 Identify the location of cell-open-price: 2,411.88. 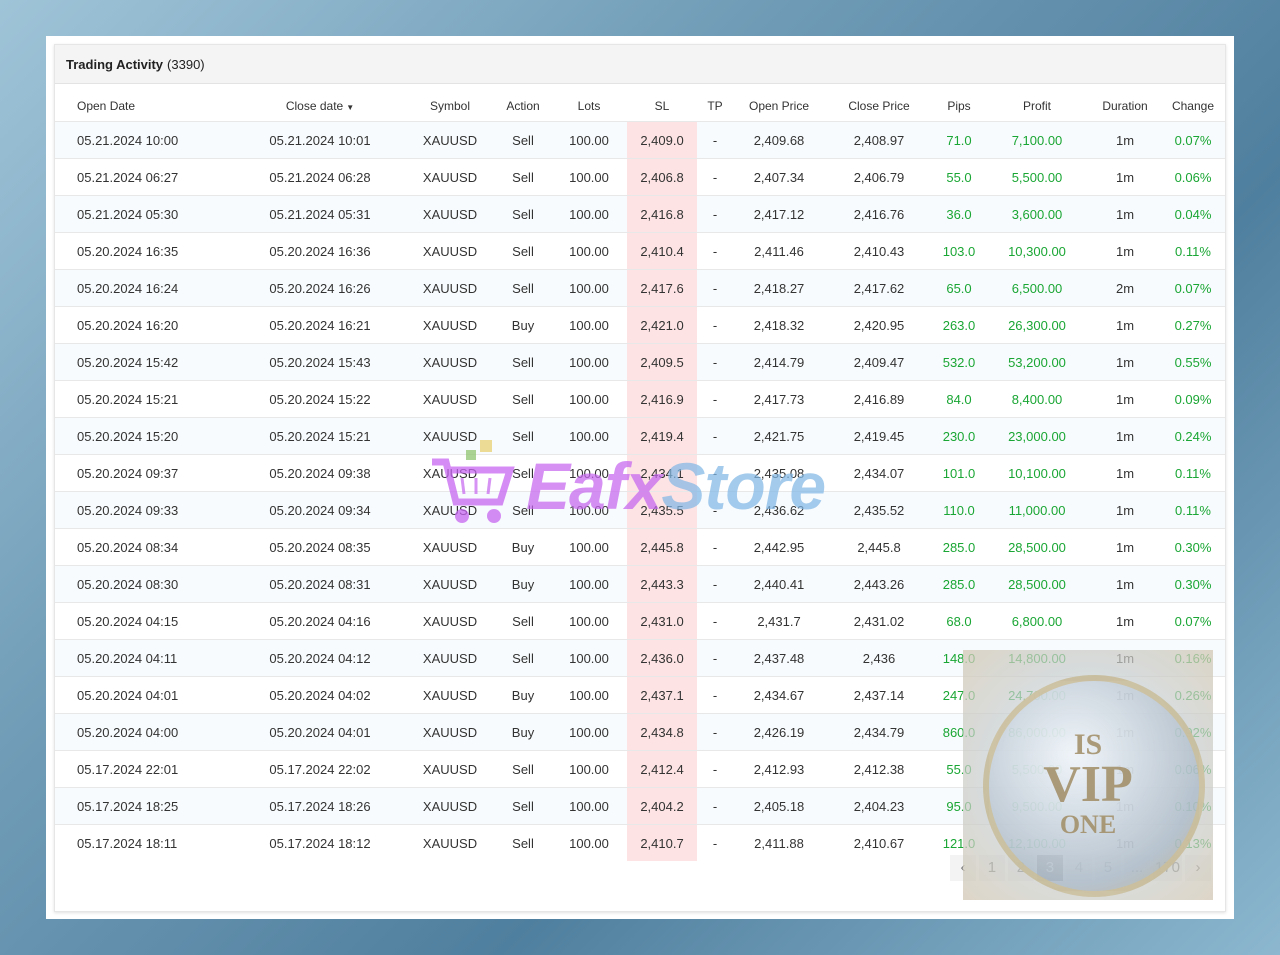
(779, 842).